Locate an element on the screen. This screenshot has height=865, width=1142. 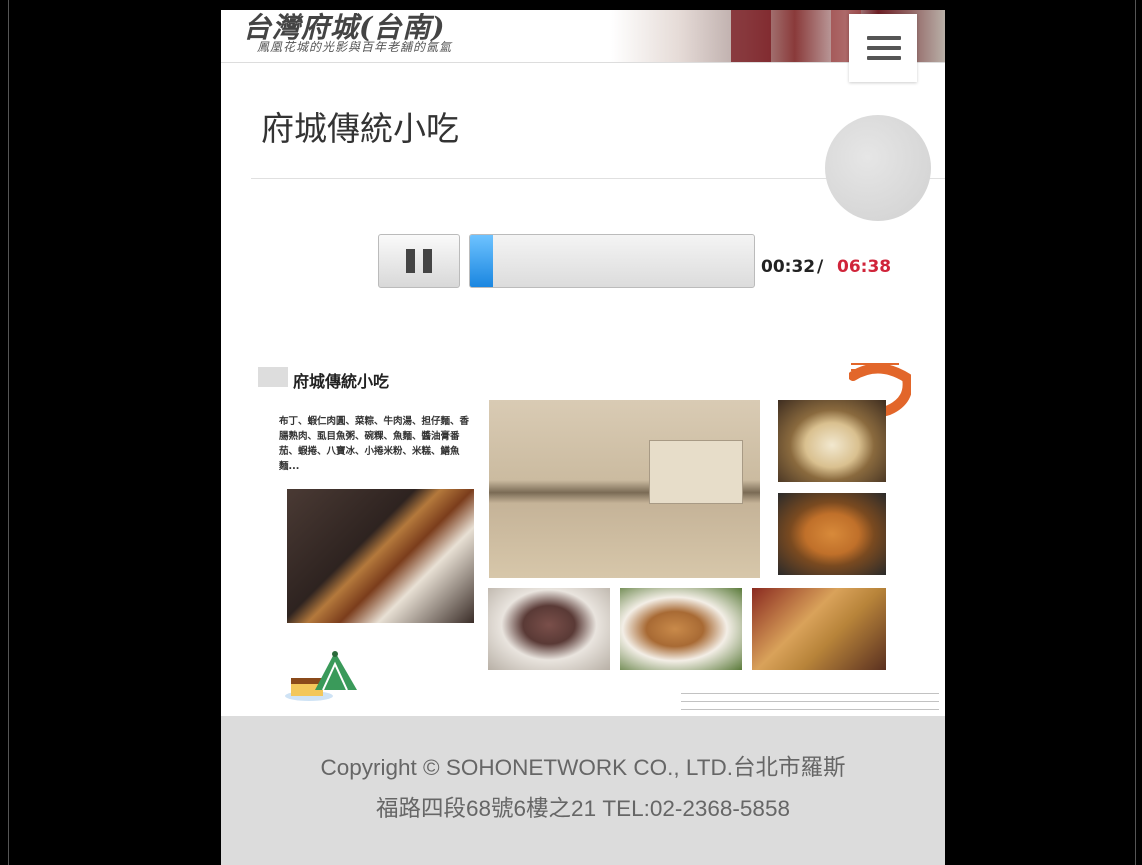
station-building is located at coordinates (696, 472).